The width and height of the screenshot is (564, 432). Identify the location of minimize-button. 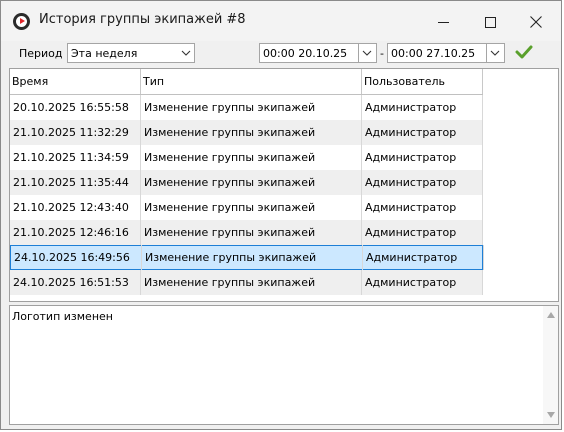
(444, 21).